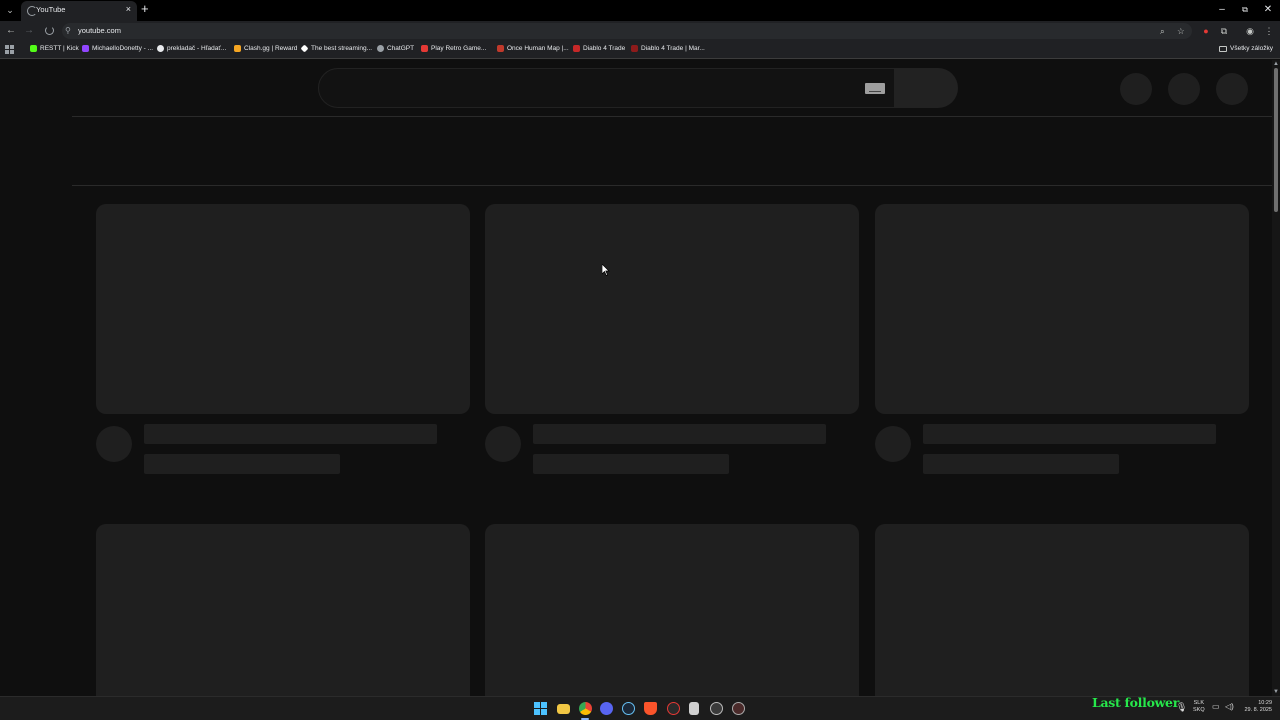 This screenshot has width=1280, height=720. What do you see at coordinates (1265, 703) in the screenshot?
I see `clock-time: 10:29` at bounding box center [1265, 703].